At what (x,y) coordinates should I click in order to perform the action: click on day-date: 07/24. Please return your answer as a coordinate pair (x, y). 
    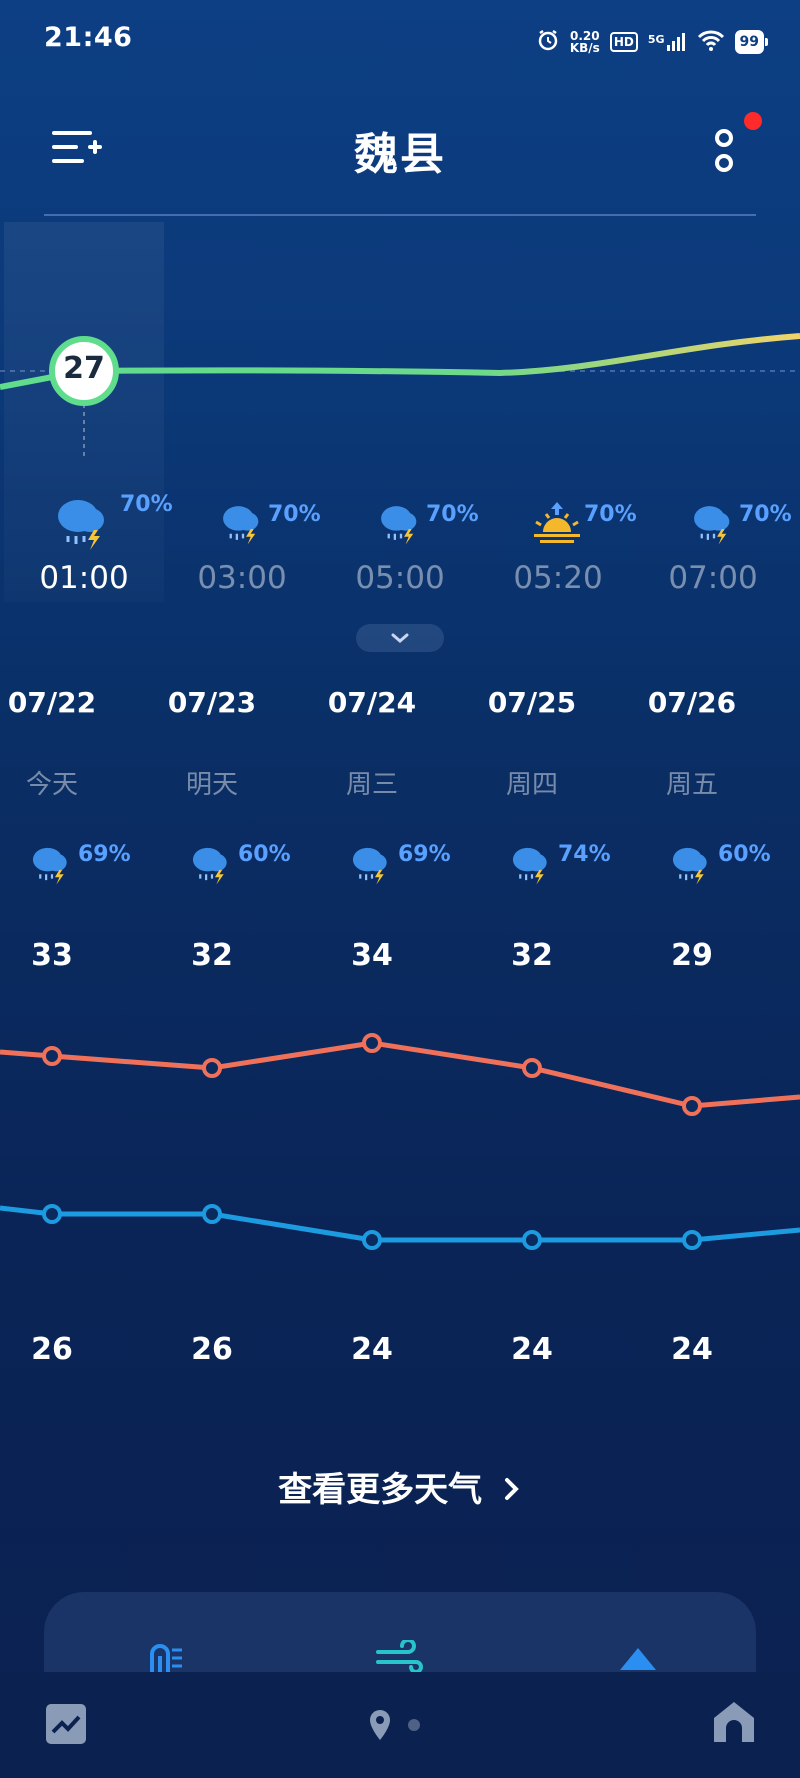
    Looking at the image, I should click on (372, 702).